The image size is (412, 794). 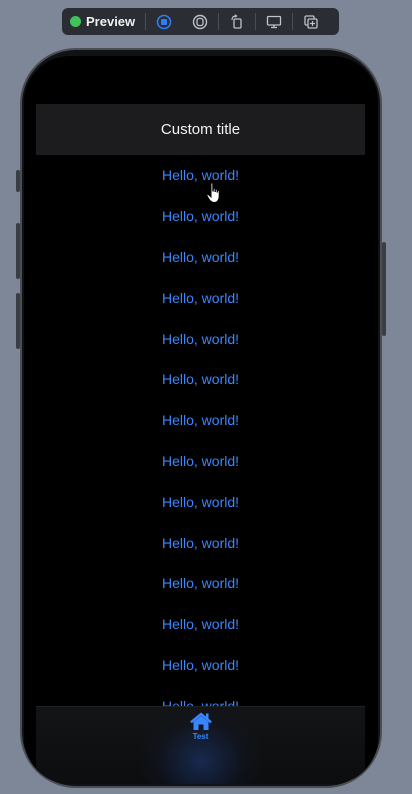 I want to click on hand-pointer-cursor-icon, so click(x=213, y=193).